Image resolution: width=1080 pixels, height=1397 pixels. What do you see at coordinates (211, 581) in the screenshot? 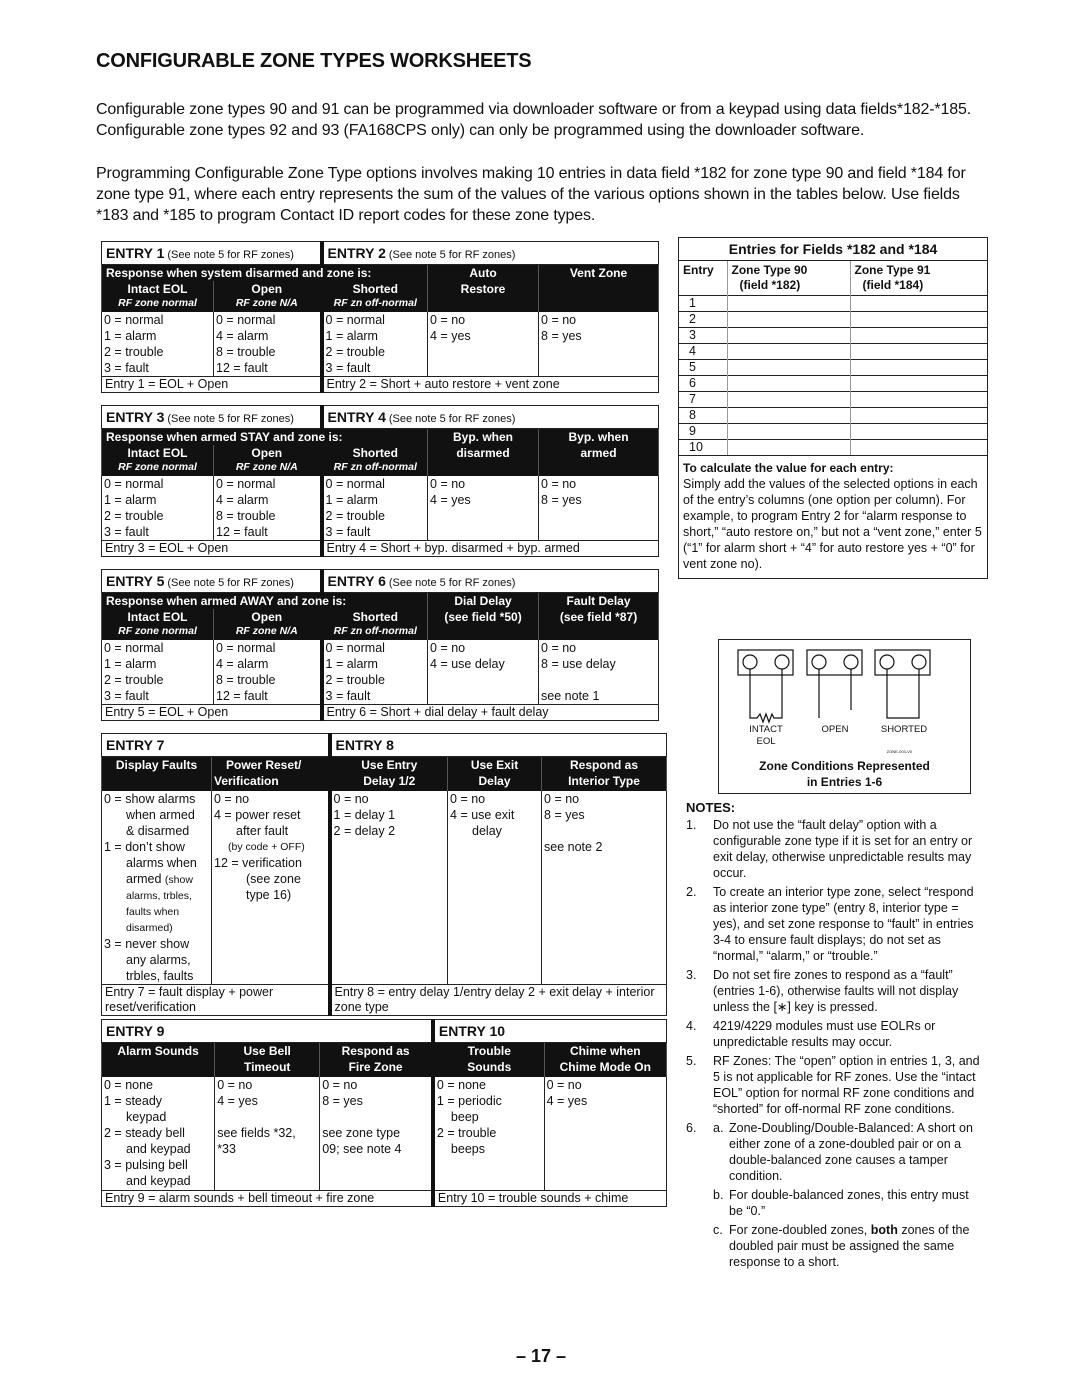
I see `entry-left-header: ENTRY 5 (See note 5 for RF zones)` at bounding box center [211, 581].